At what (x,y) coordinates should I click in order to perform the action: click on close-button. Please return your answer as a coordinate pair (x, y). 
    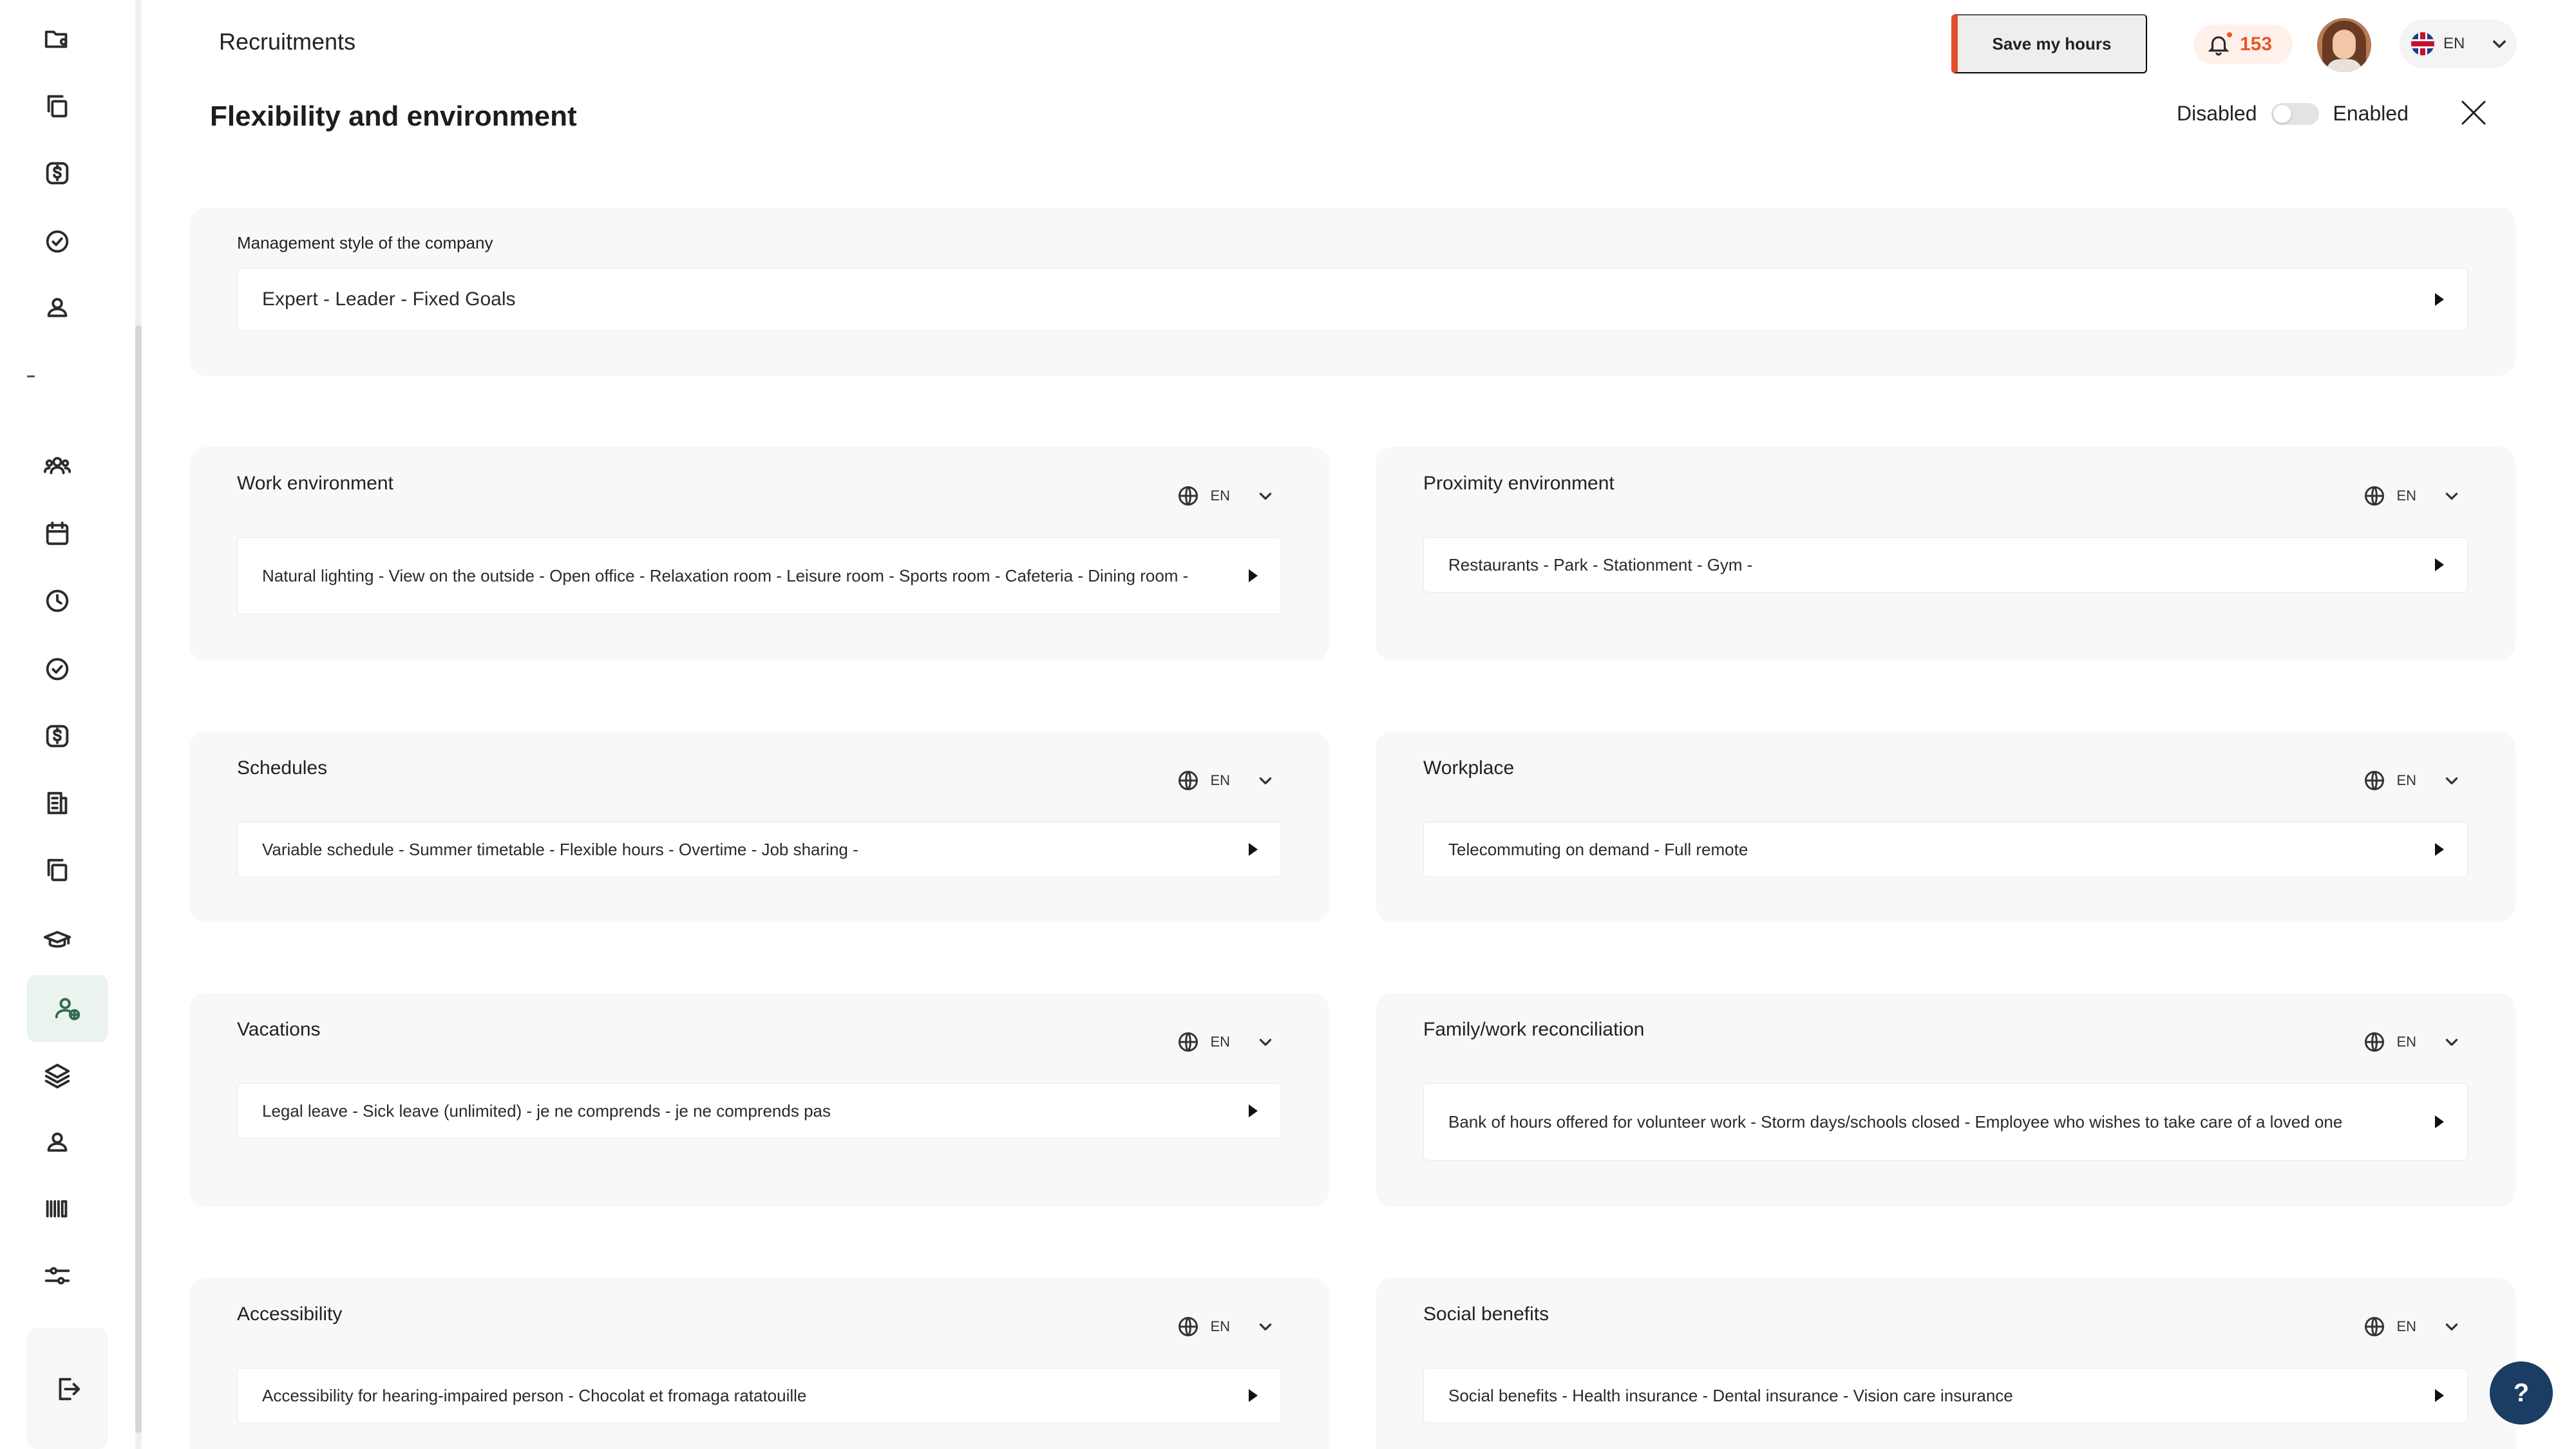
    Looking at the image, I should click on (2473, 112).